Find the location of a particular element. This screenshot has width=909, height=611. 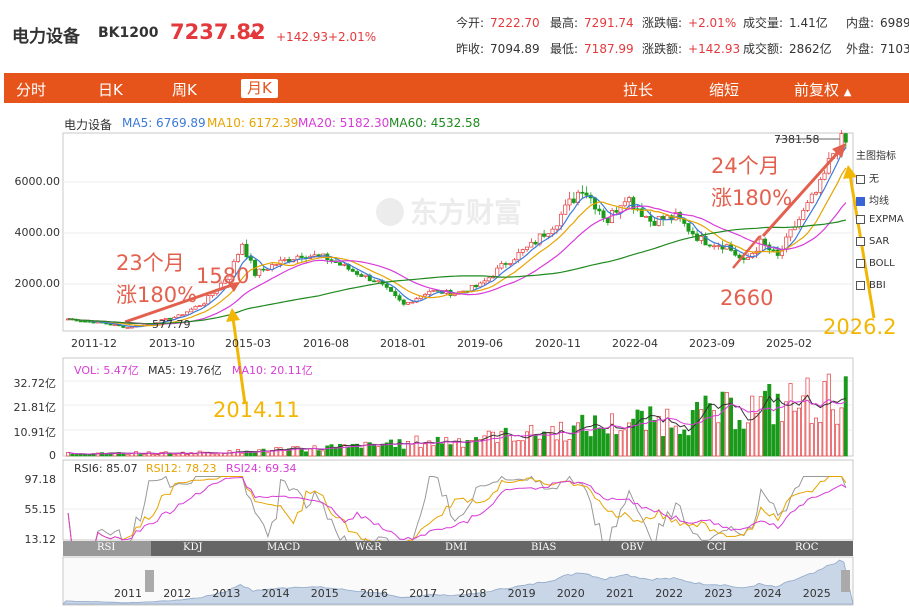

checkbox-checked-icon is located at coordinates (860, 201).